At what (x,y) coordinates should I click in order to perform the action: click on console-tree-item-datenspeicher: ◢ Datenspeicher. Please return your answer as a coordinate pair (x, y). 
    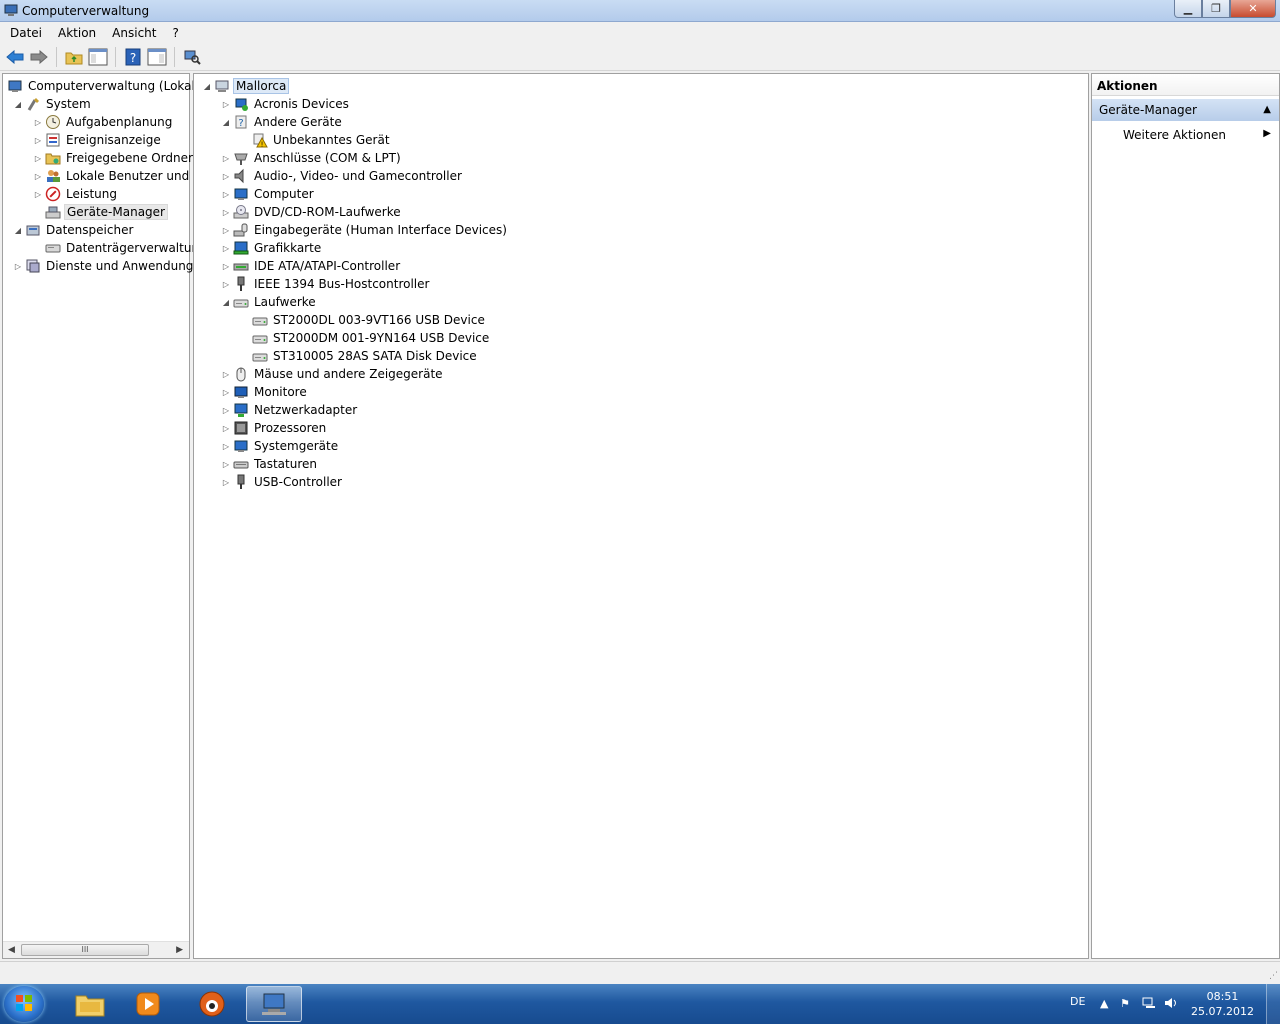
    Looking at the image, I should click on (74, 230).